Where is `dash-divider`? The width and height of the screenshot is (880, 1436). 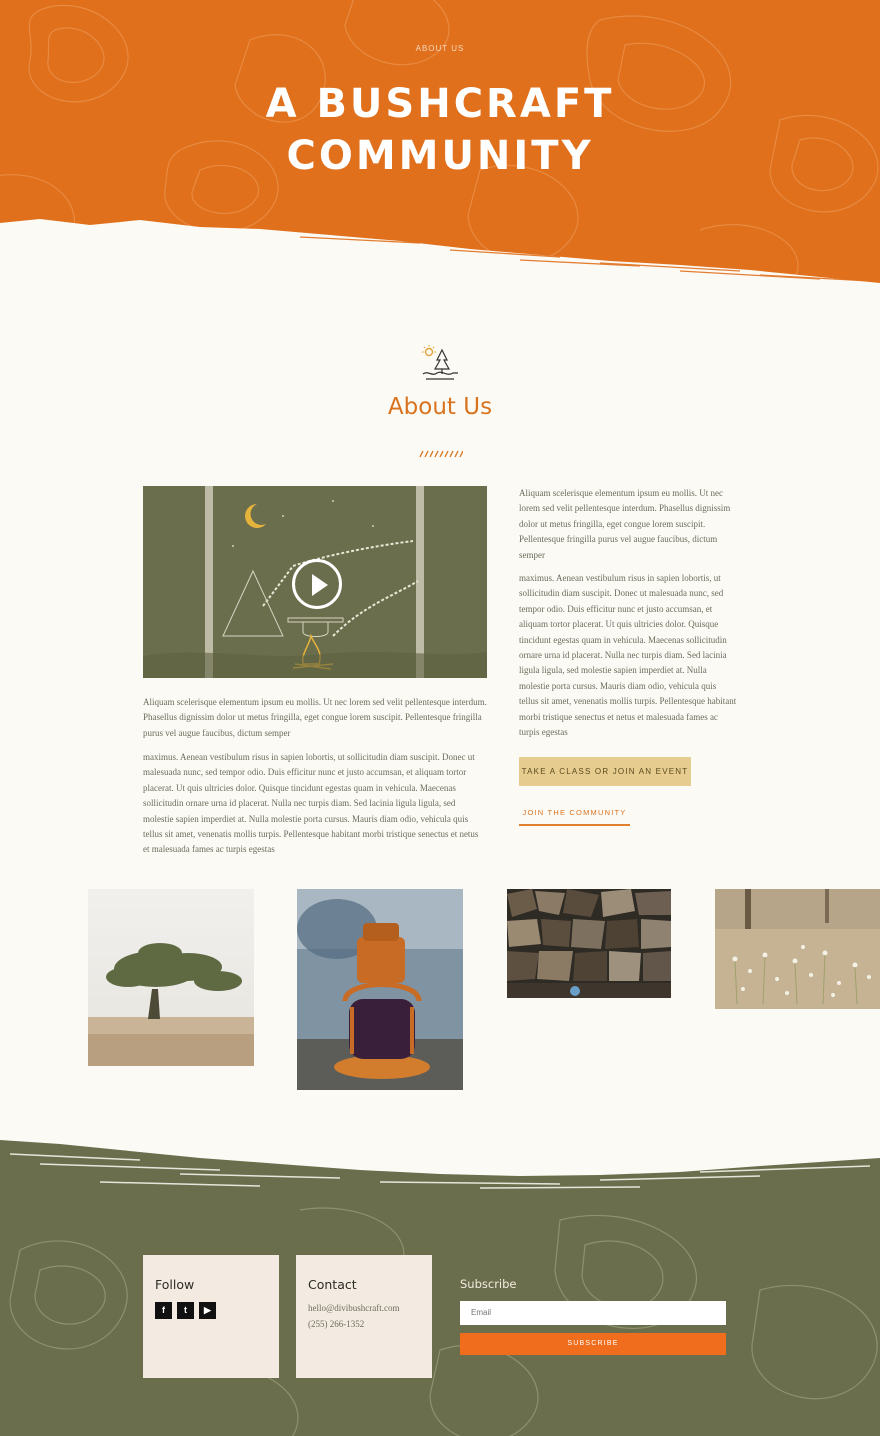 dash-divider is located at coordinates (441, 454).